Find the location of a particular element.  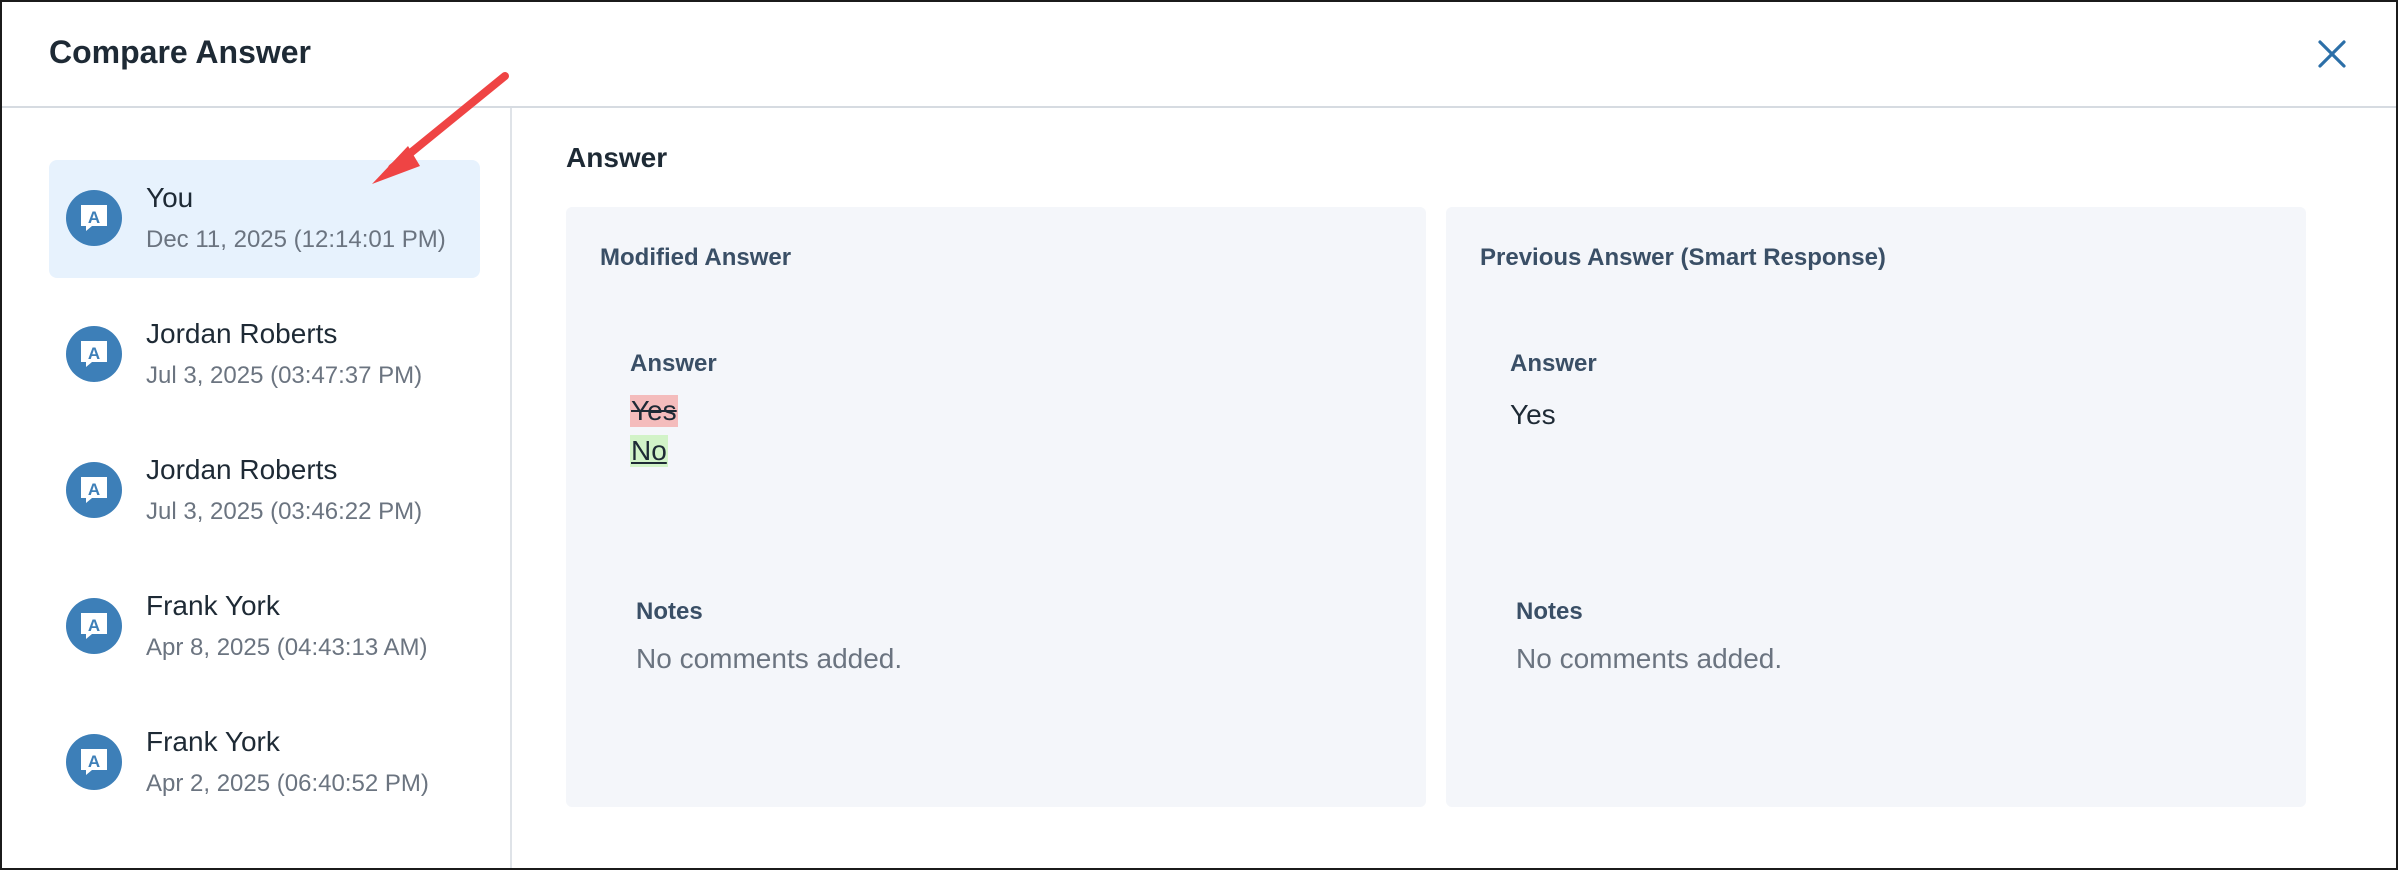

dialog-title: Compare Answer is located at coordinates (180, 52).